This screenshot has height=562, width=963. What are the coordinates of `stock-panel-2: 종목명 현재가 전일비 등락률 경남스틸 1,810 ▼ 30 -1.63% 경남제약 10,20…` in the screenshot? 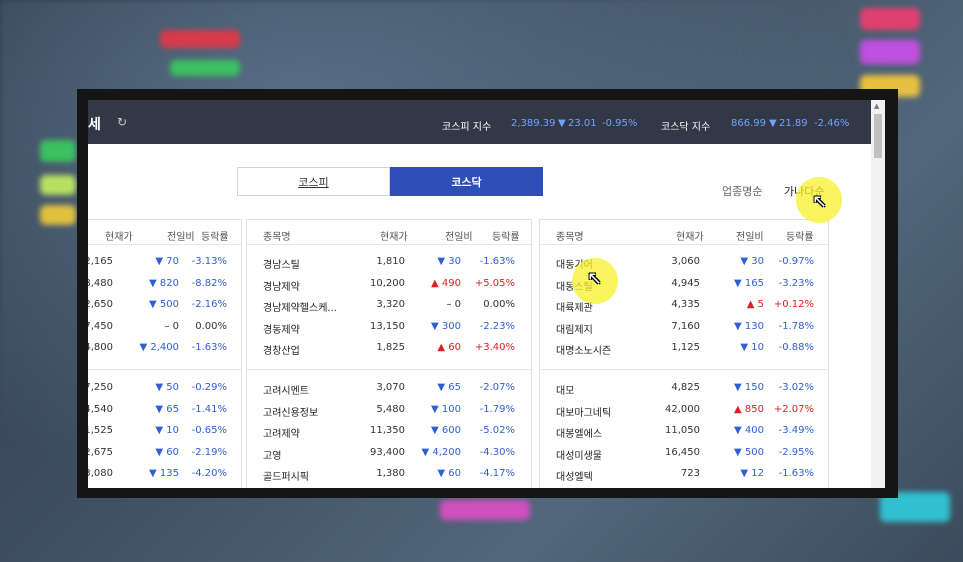 It's located at (389, 353).